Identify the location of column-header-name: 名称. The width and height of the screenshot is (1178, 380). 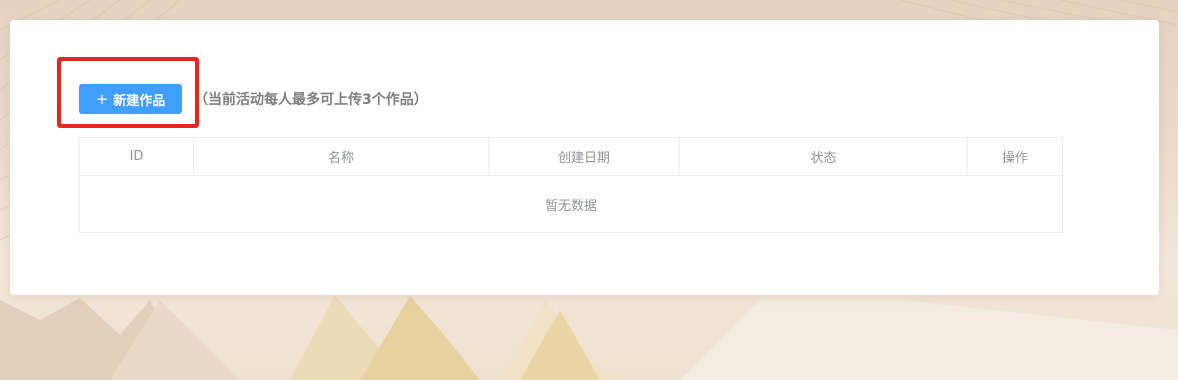
(341, 156).